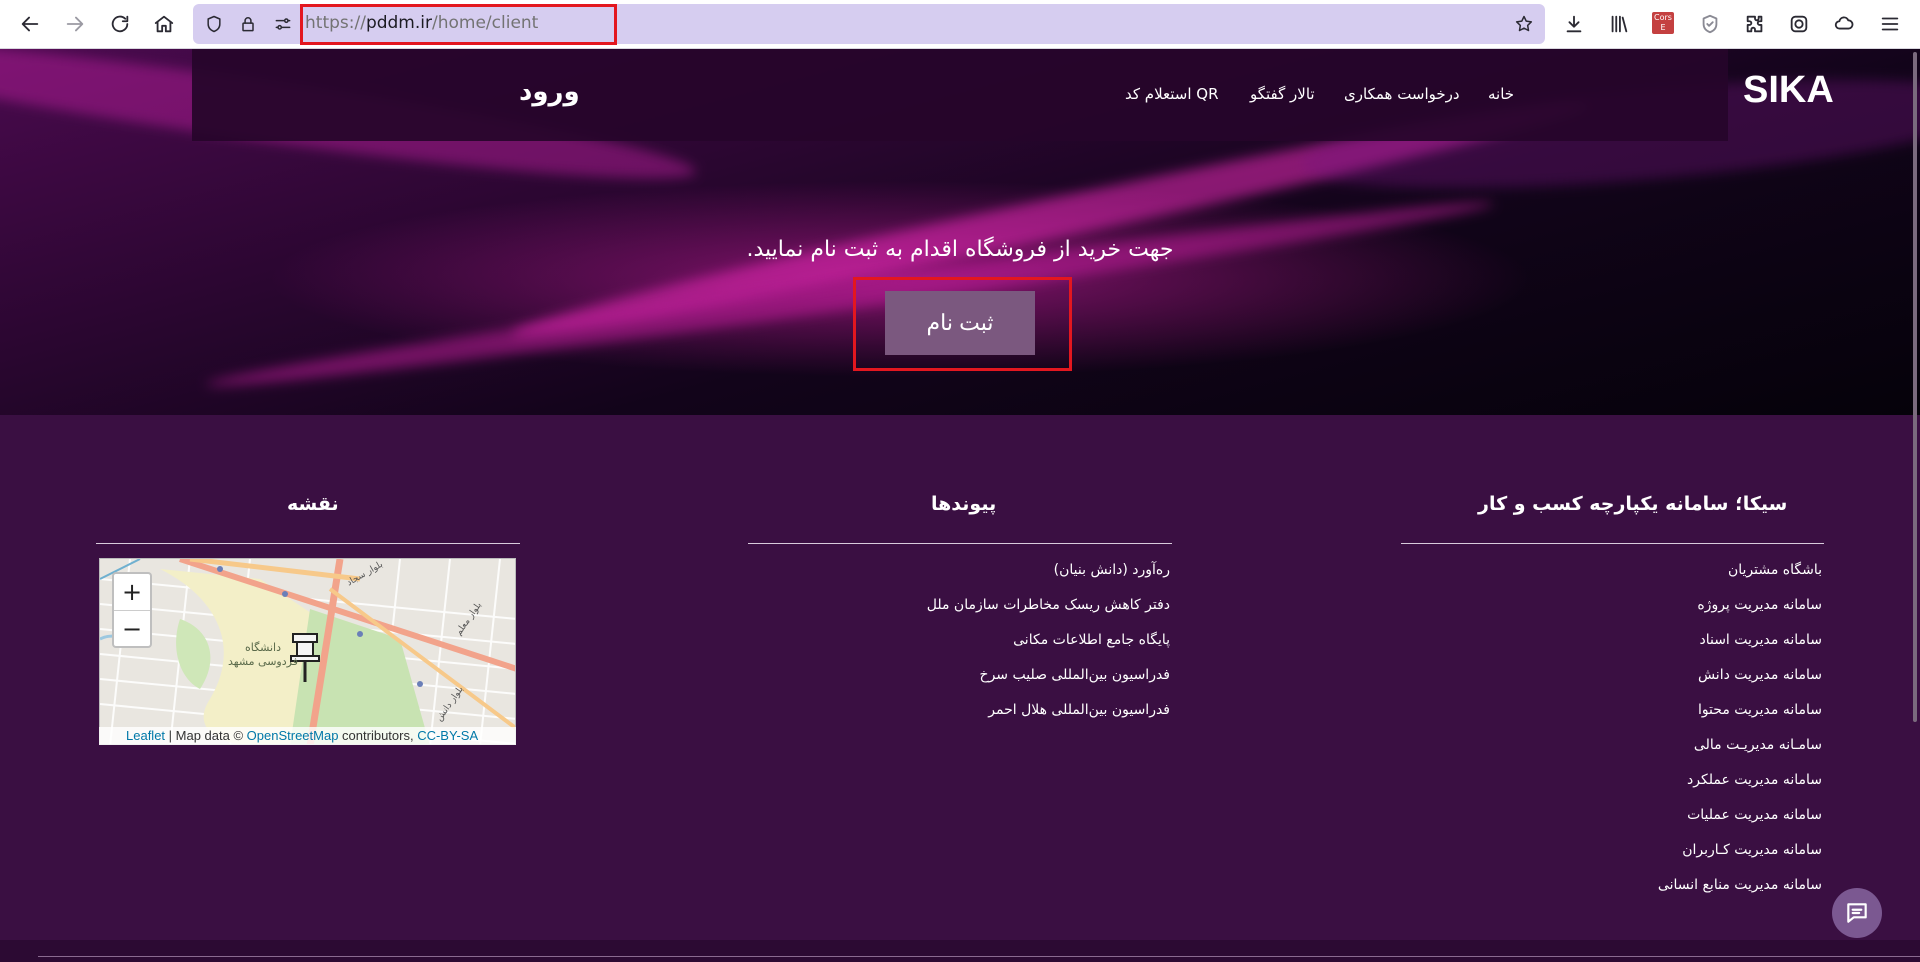 Image resolution: width=1920 pixels, height=962 pixels. Describe the element at coordinates (308, 543) in the screenshot. I see `map-divider` at that location.